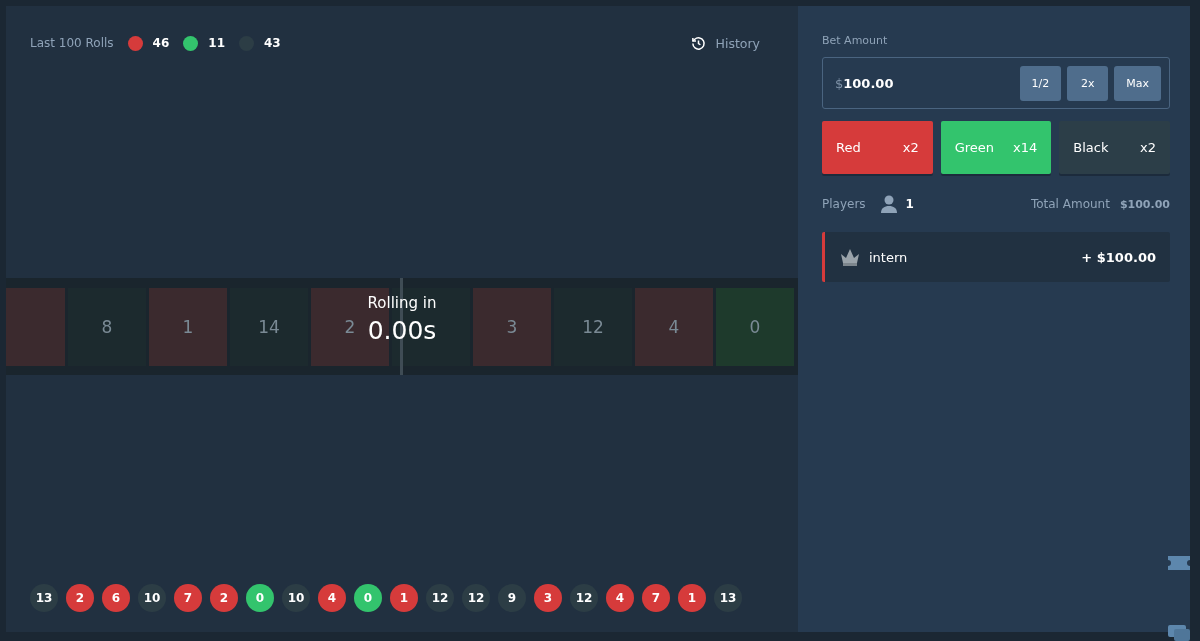 The width and height of the screenshot is (1200, 641). Describe the element at coordinates (855, 40) in the screenshot. I see `bet-amount-label: Bet Amount` at that location.